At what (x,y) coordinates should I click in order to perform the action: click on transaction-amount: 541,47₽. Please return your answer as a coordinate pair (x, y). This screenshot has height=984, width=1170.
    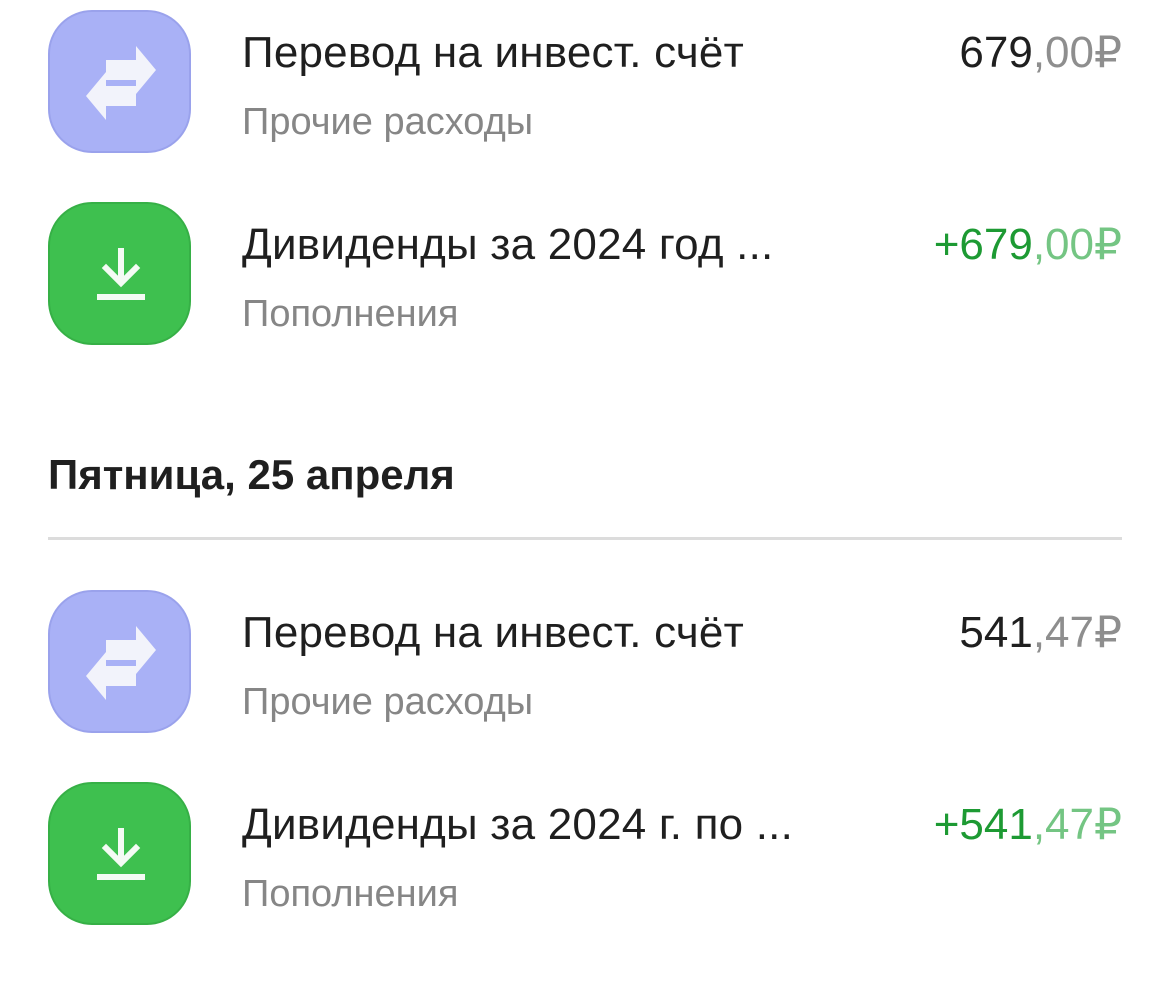
    Looking at the image, I should click on (1040, 633).